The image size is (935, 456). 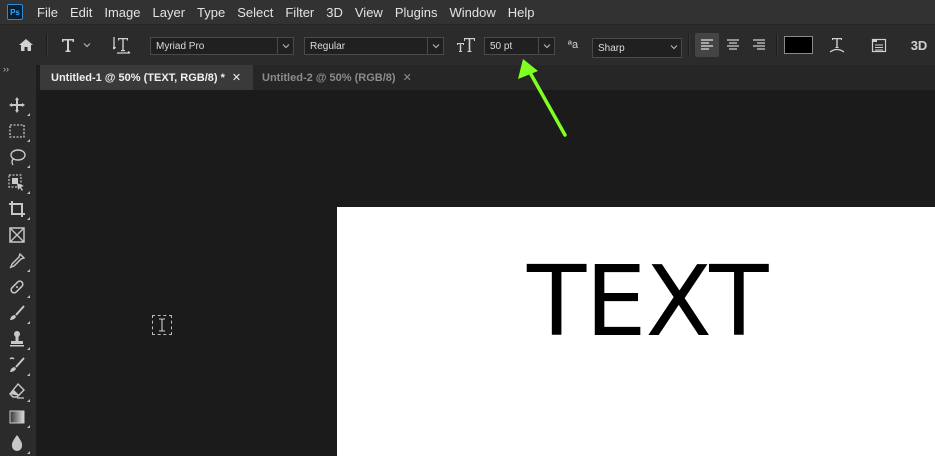 I want to click on menu-type: Type, so click(x=211, y=12).